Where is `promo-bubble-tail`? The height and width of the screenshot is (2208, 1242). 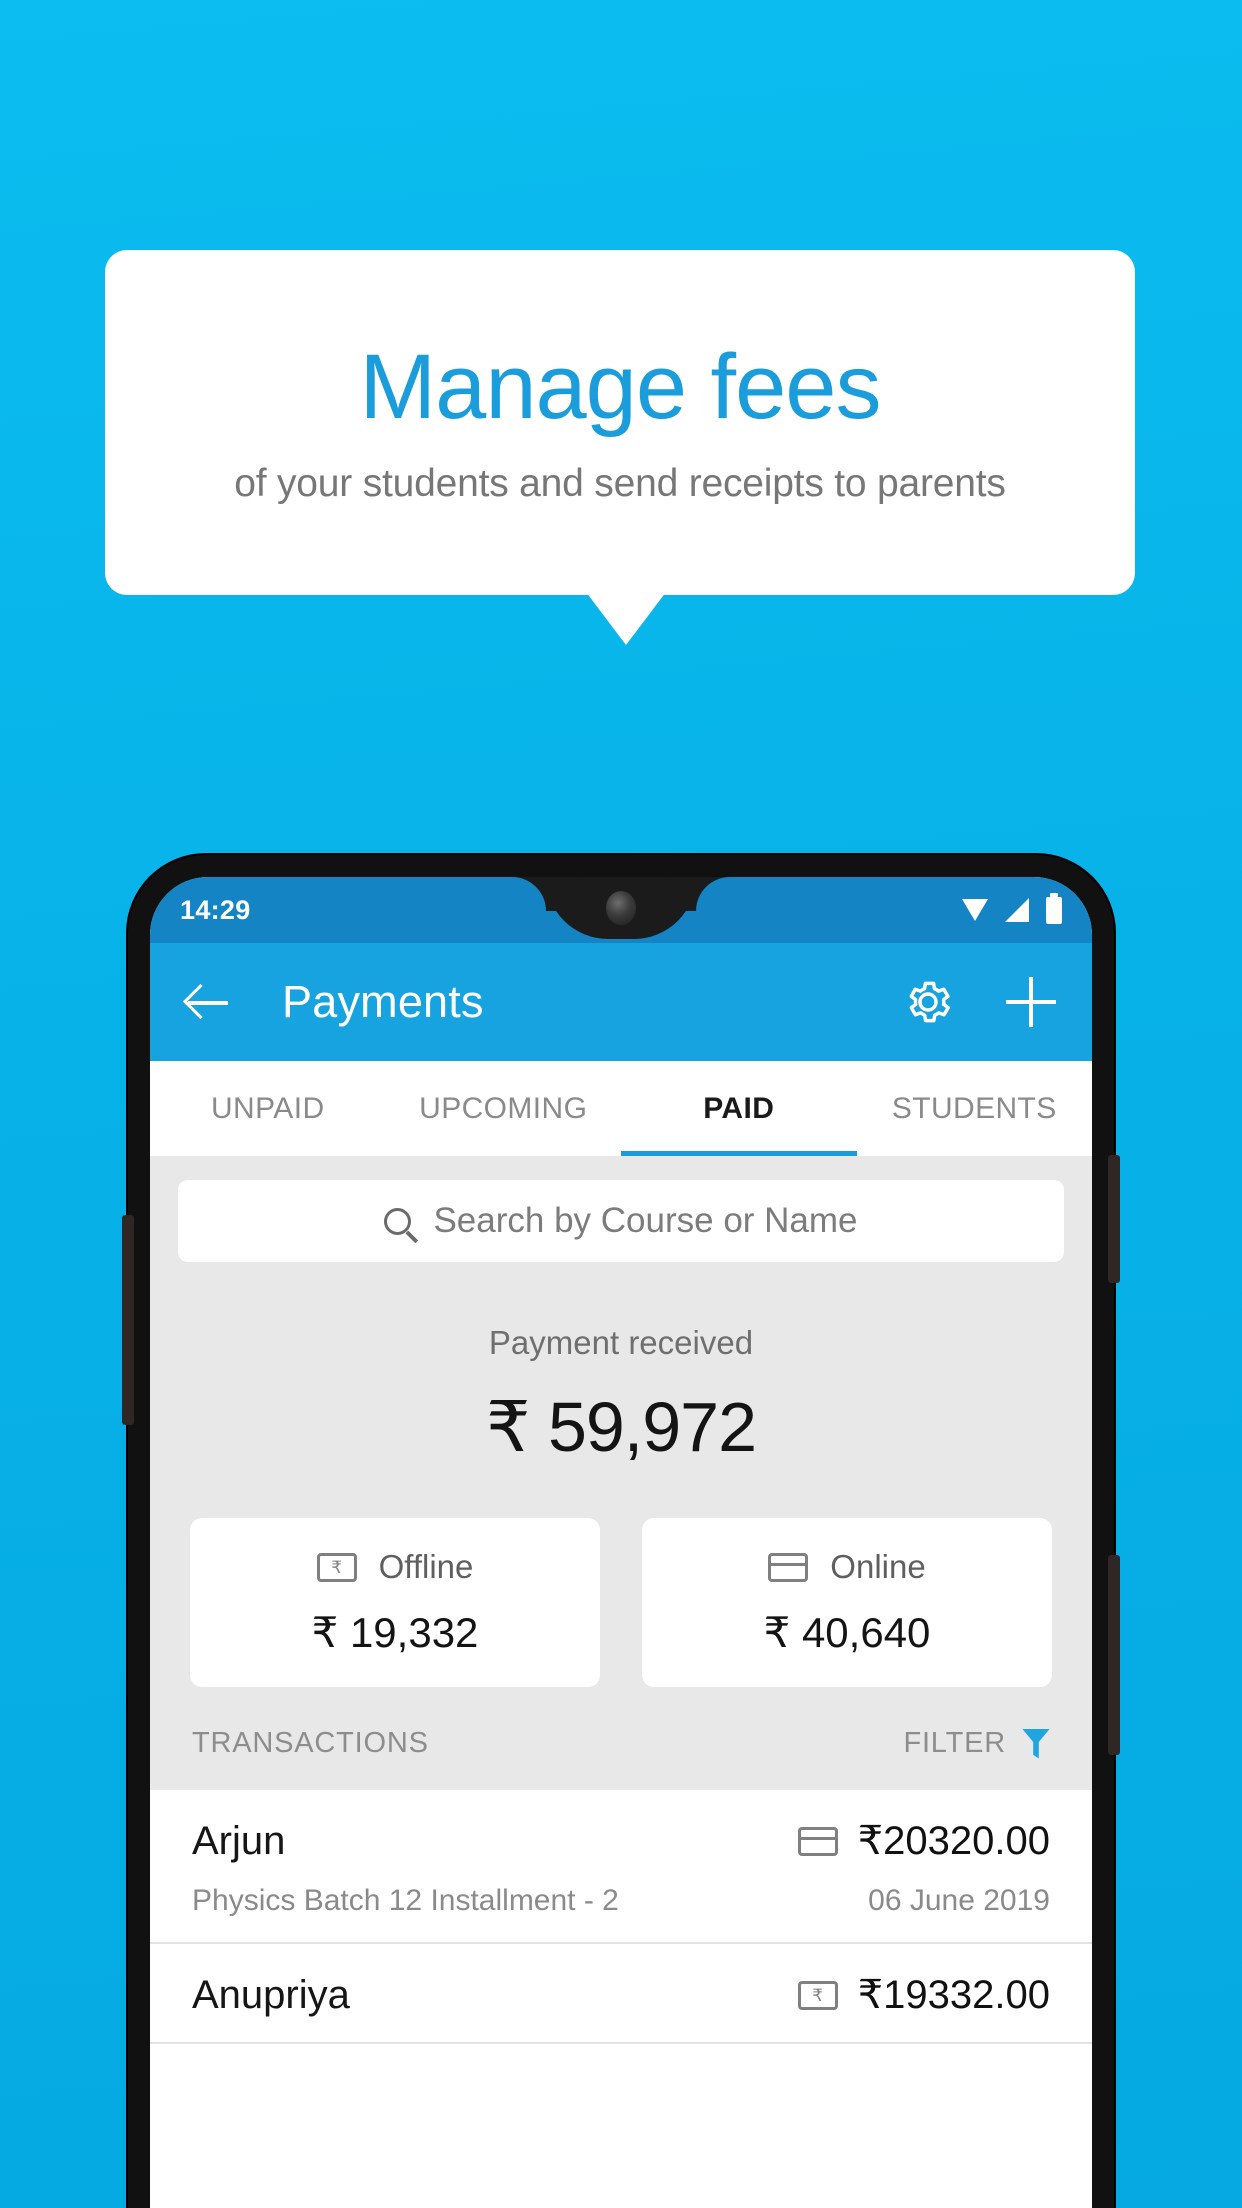
promo-bubble-tail is located at coordinates (626, 618).